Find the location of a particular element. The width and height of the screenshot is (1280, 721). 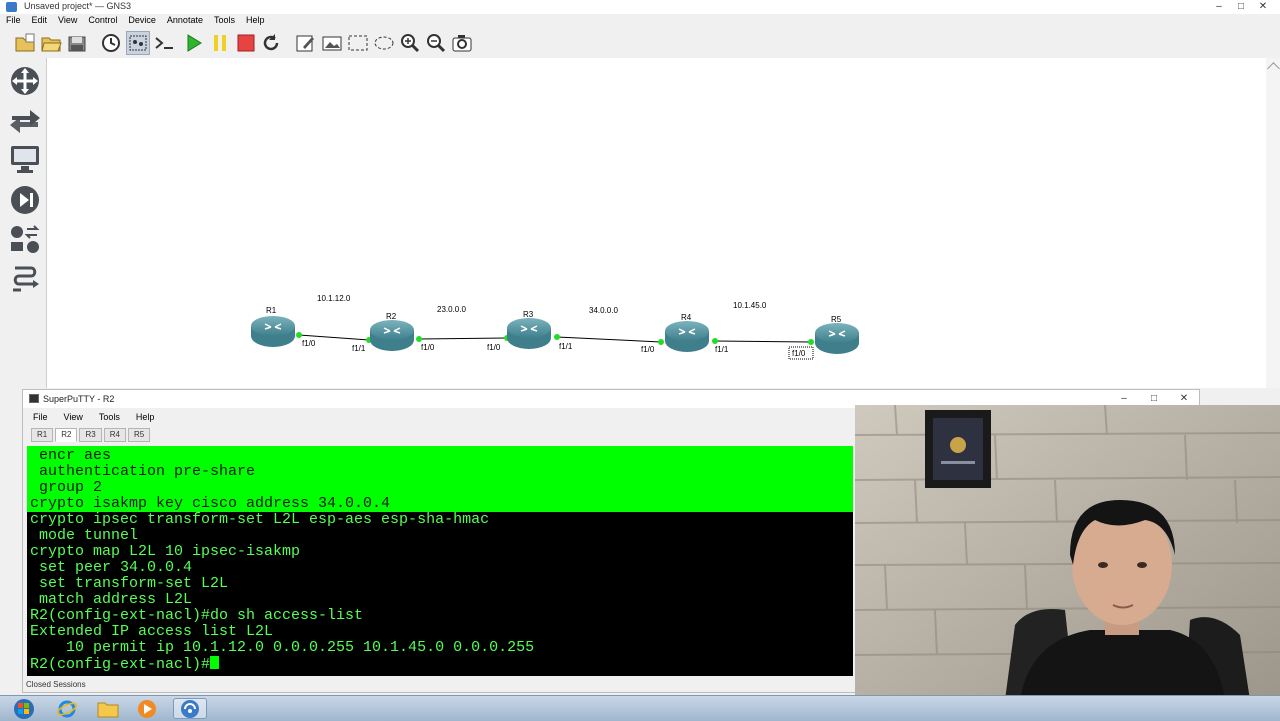

session-tab-r1: R1 is located at coordinates (42, 435).